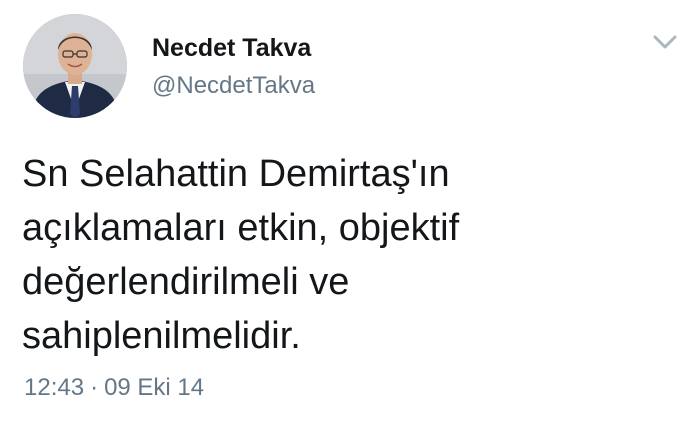  What do you see at coordinates (154, 387) in the screenshot?
I see `tweet-date: 09 Eki 14` at bounding box center [154, 387].